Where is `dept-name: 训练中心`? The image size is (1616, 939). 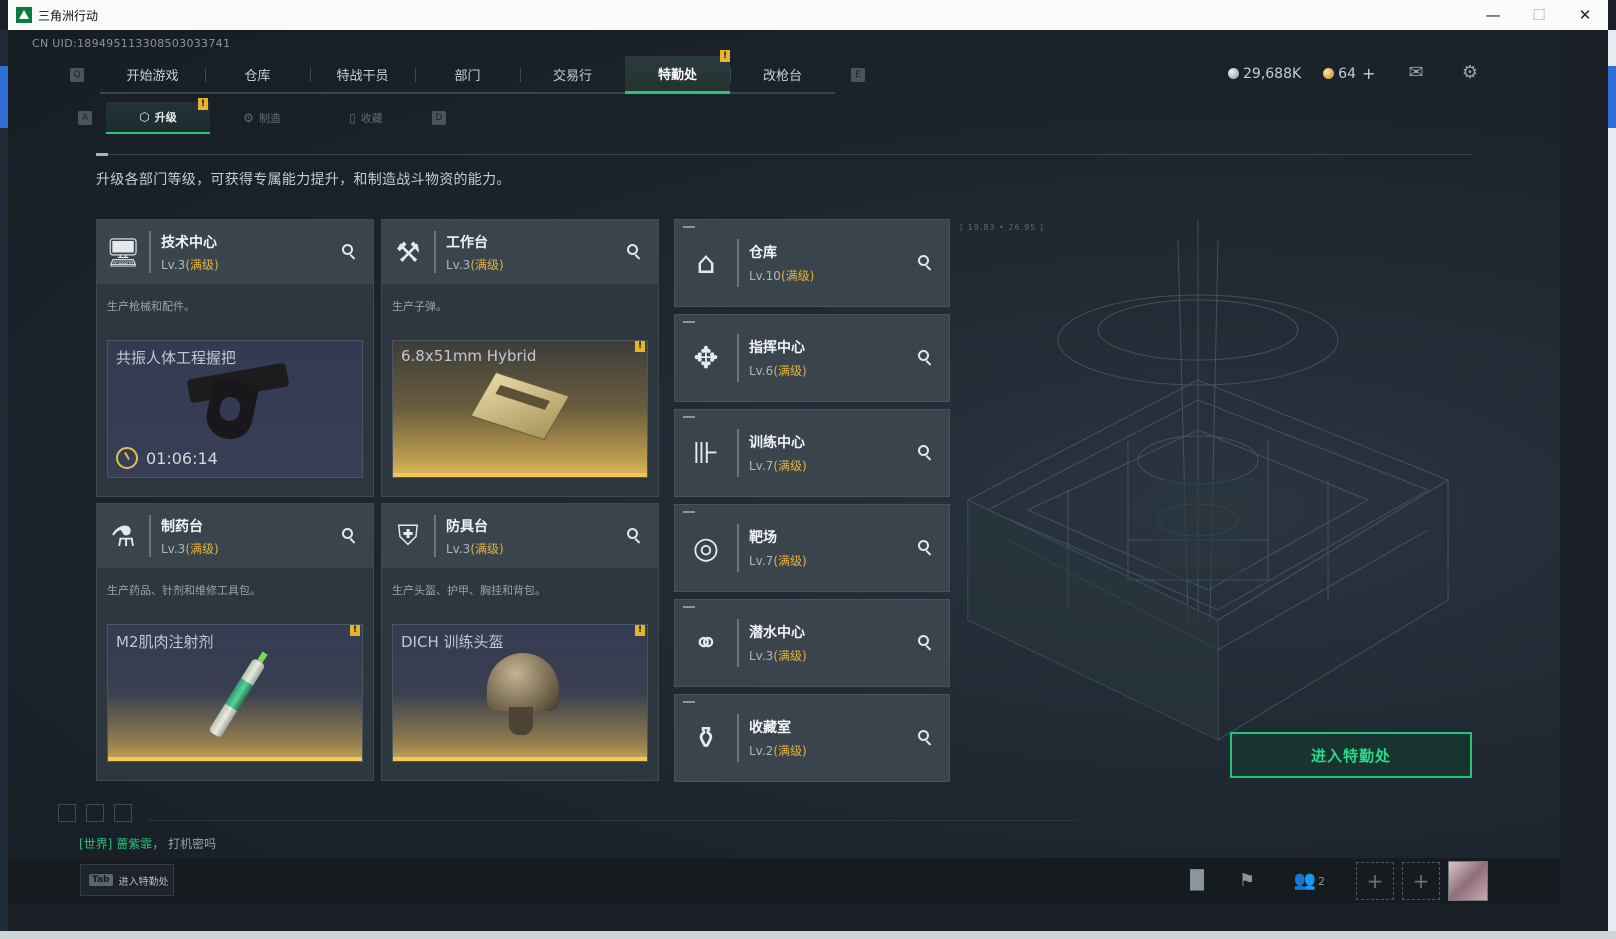
dept-name: 训练中心 is located at coordinates (777, 443).